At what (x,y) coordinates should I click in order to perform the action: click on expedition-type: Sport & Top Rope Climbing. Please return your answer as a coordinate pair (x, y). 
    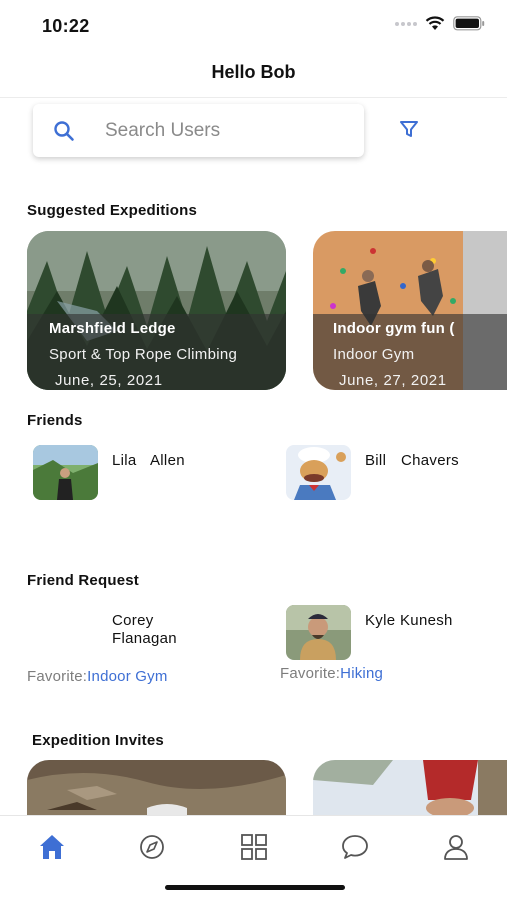
    Looking at the image, I should click on (143, 354).